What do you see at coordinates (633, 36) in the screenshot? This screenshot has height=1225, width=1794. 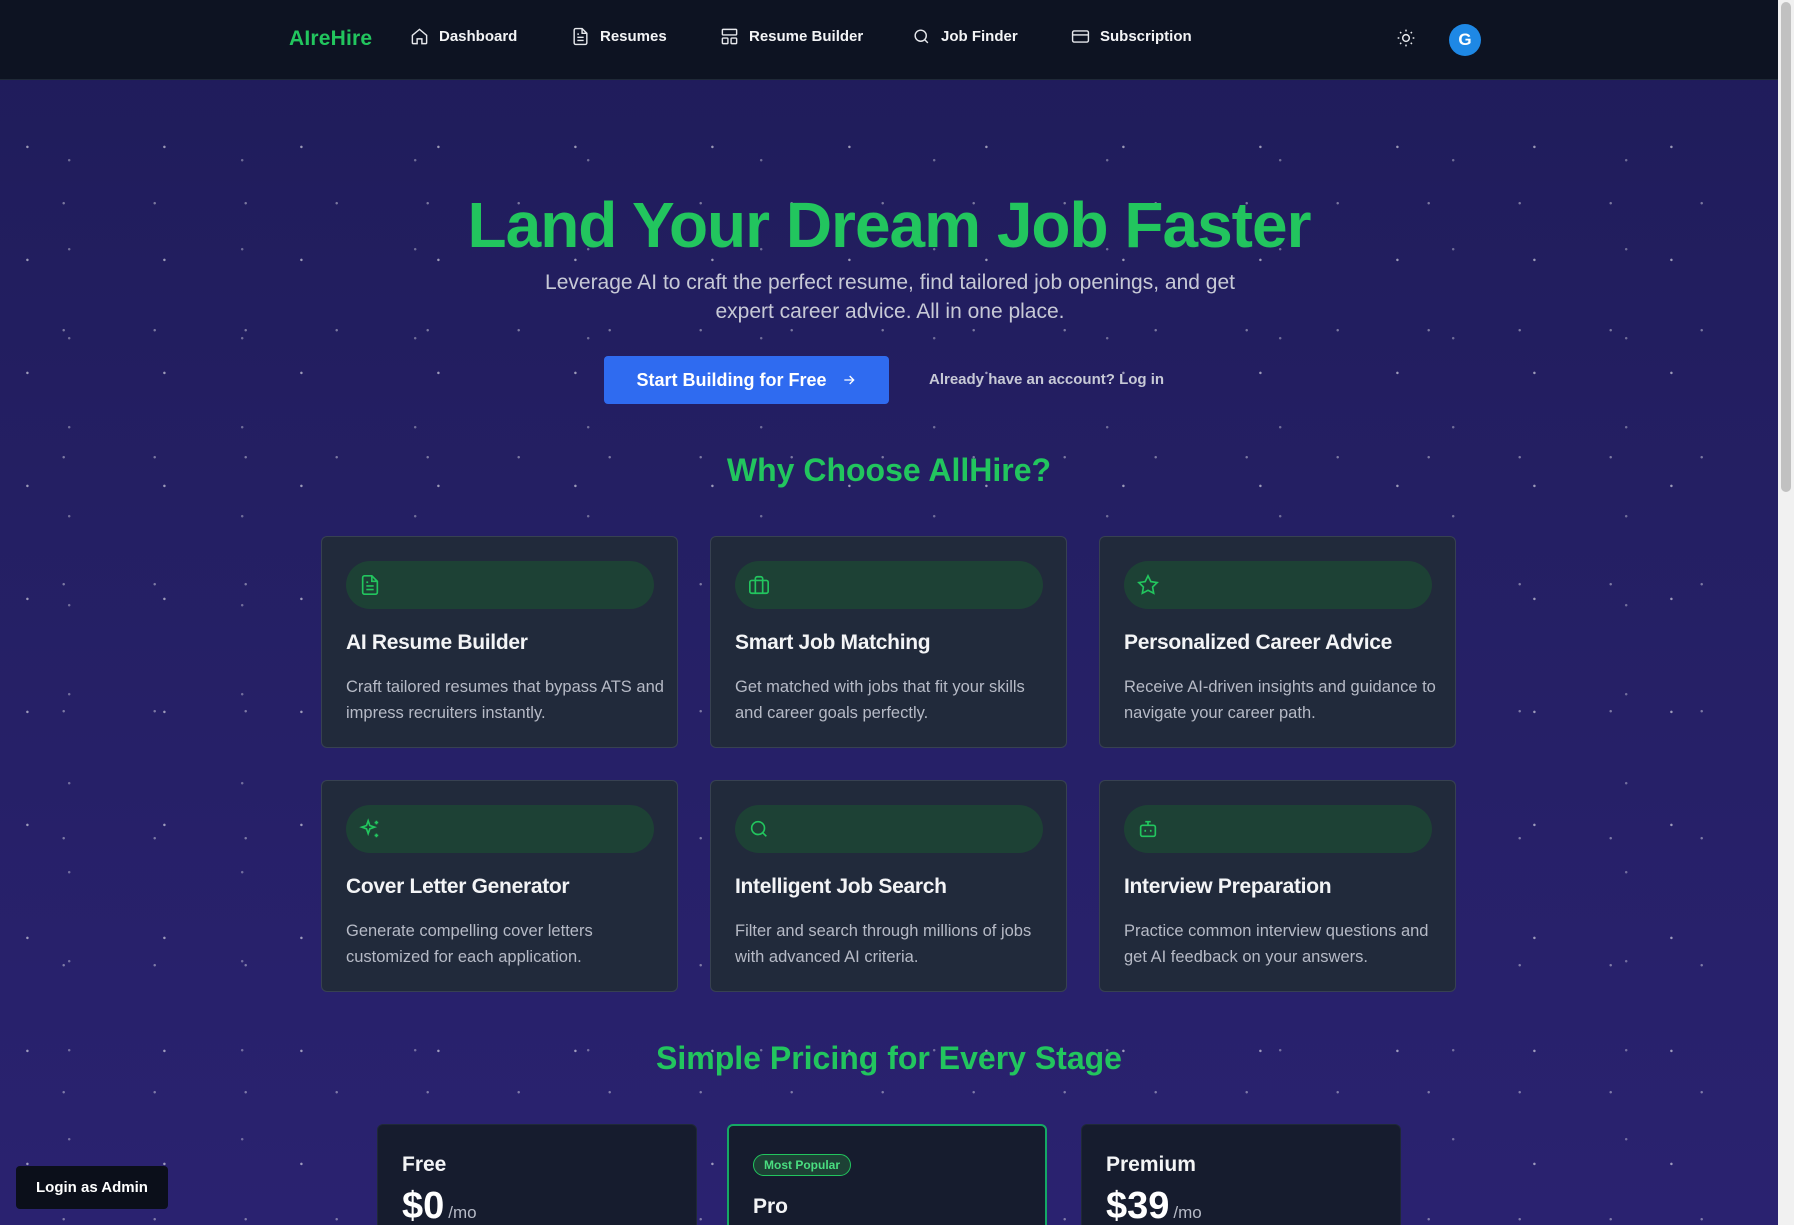 I see `nav-resumes-label: Resumes` at bounding box center [633, 36].